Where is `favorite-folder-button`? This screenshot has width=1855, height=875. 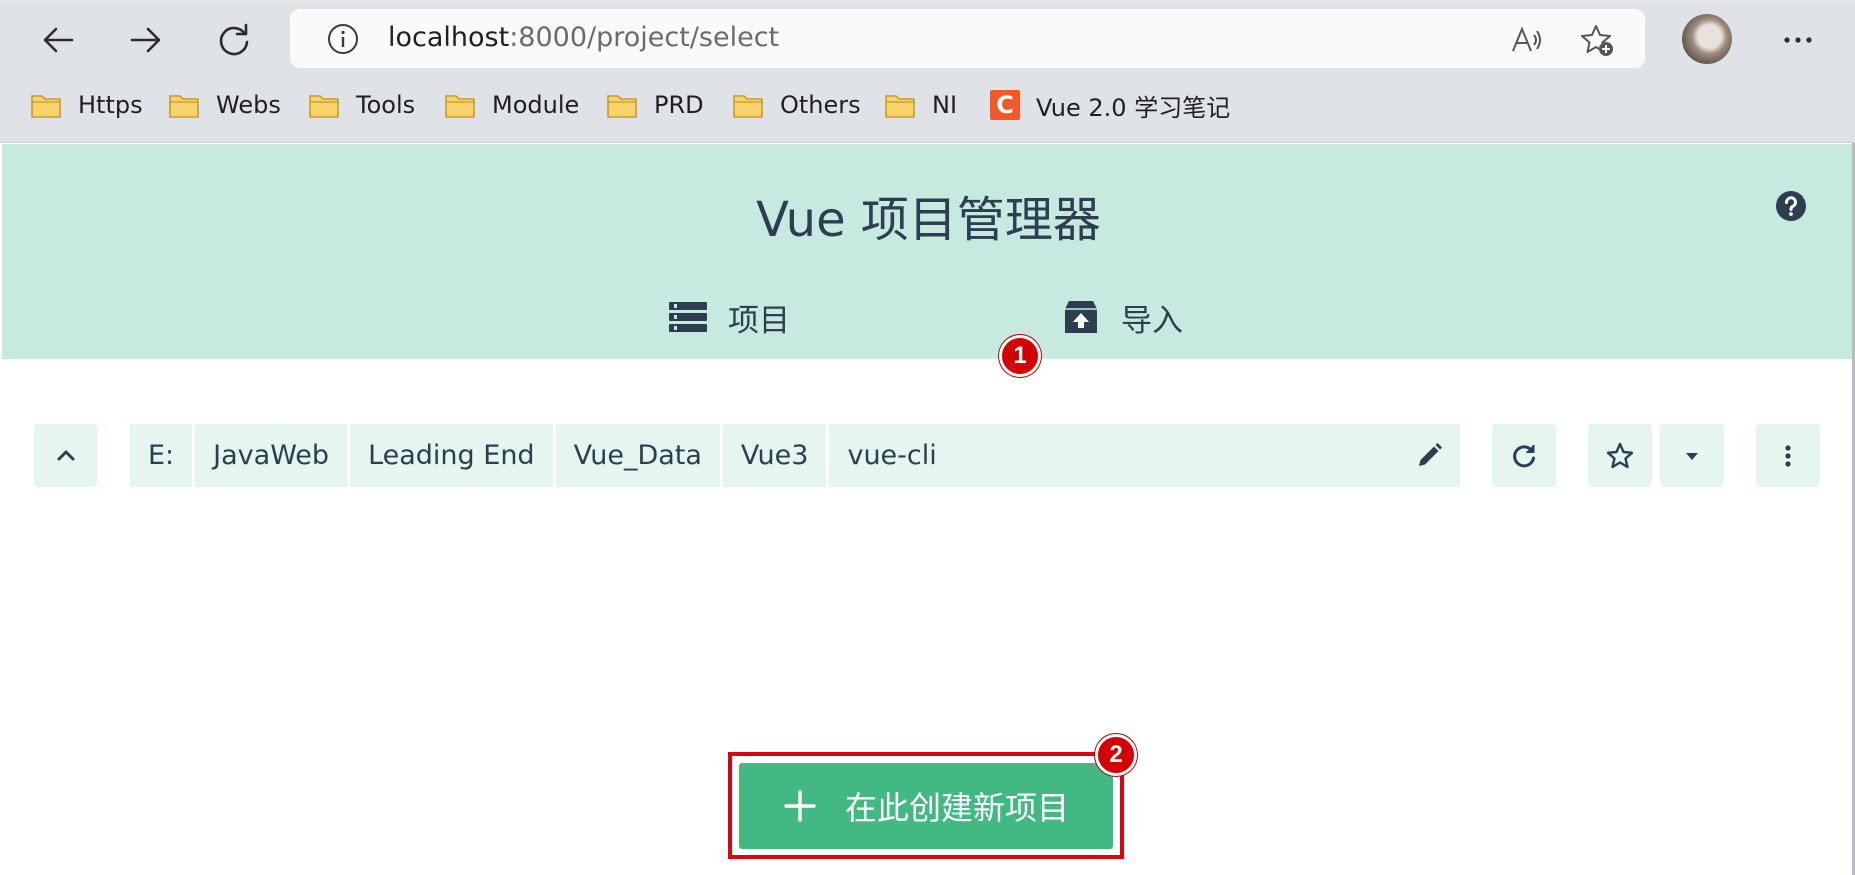
favorite-folder-button is located at coordinates (1620, 455).